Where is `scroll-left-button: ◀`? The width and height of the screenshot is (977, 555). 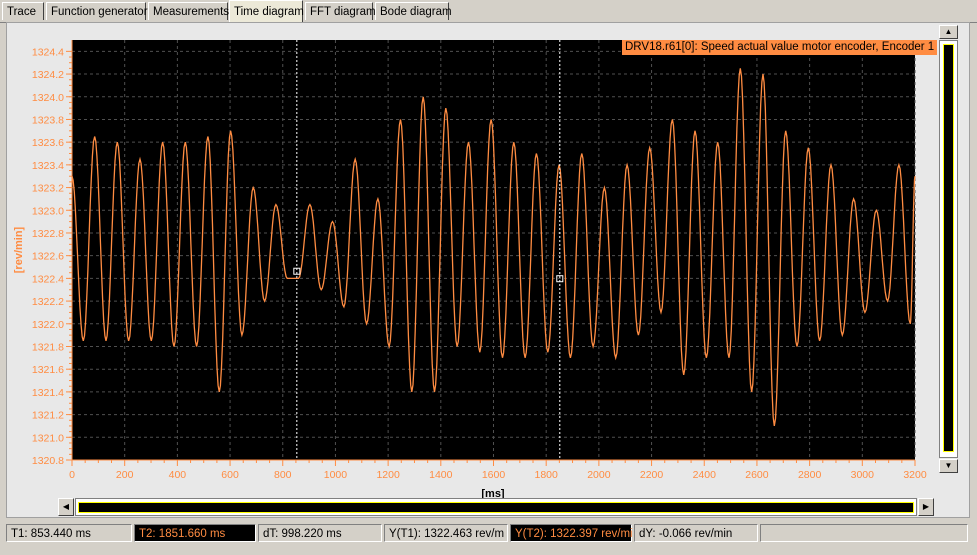 scroll-left-button: ◀ is located at coordinates (66, 507).